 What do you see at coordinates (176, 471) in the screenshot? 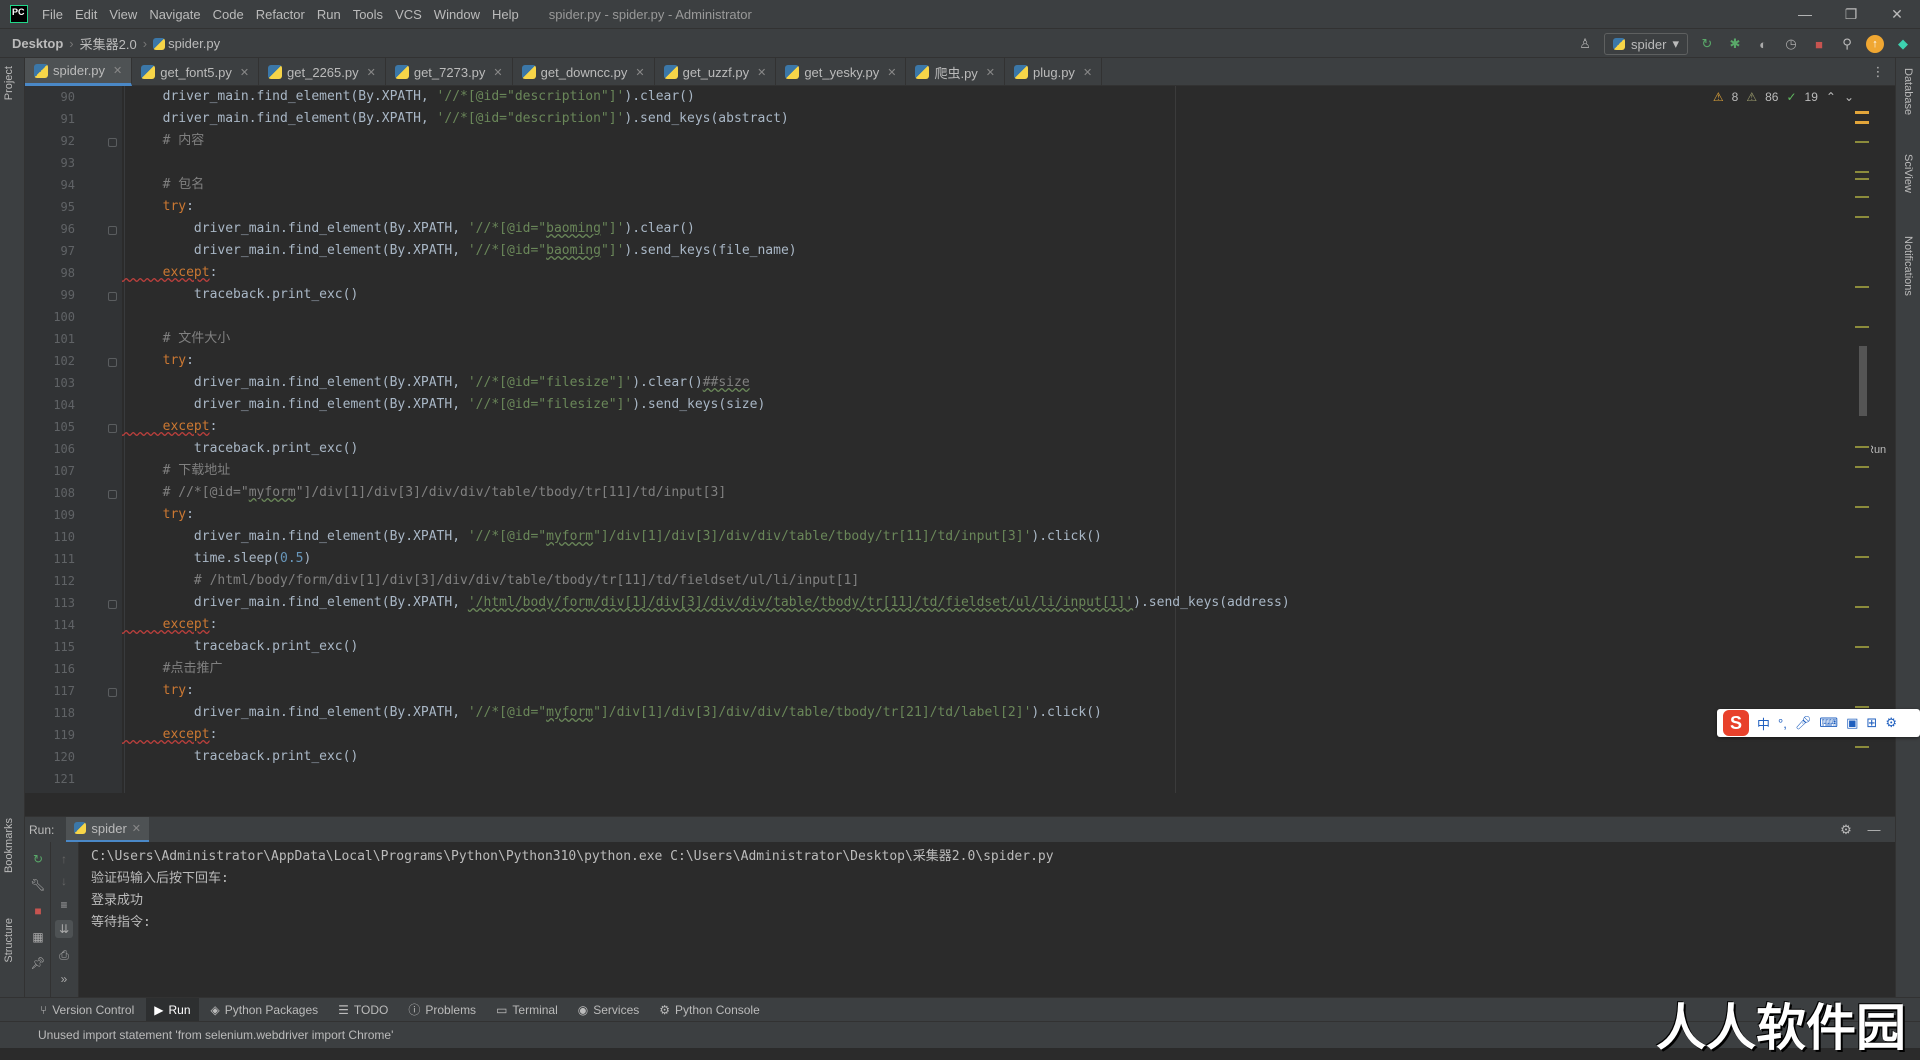
I see `code-line: # 下载地址` at bounding box center [176, 471].